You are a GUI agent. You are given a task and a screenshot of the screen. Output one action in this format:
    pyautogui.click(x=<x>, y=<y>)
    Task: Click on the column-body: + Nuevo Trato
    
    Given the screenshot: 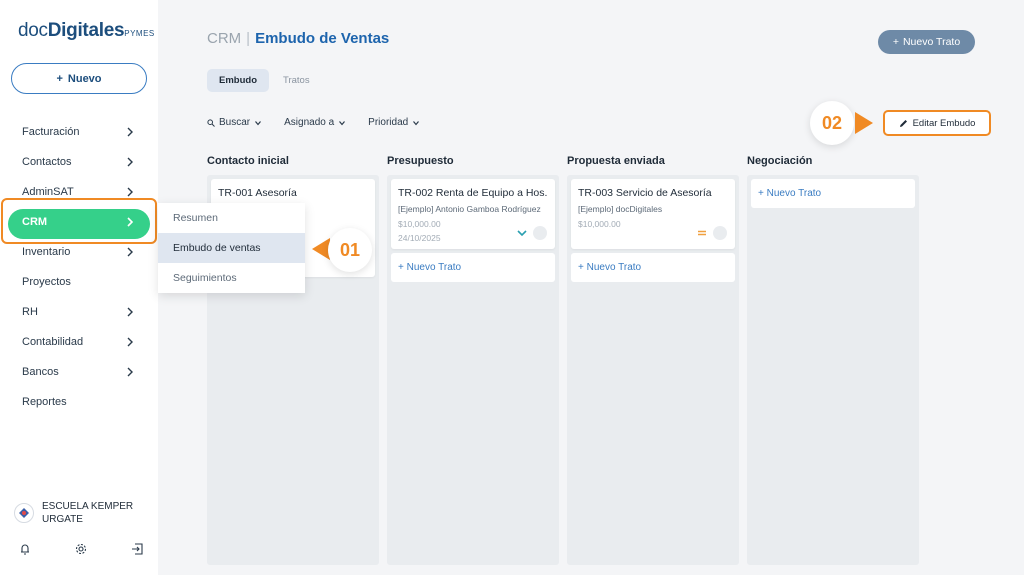 What is the action you would take?
    pyautogui.click(x=833, y=370)
    